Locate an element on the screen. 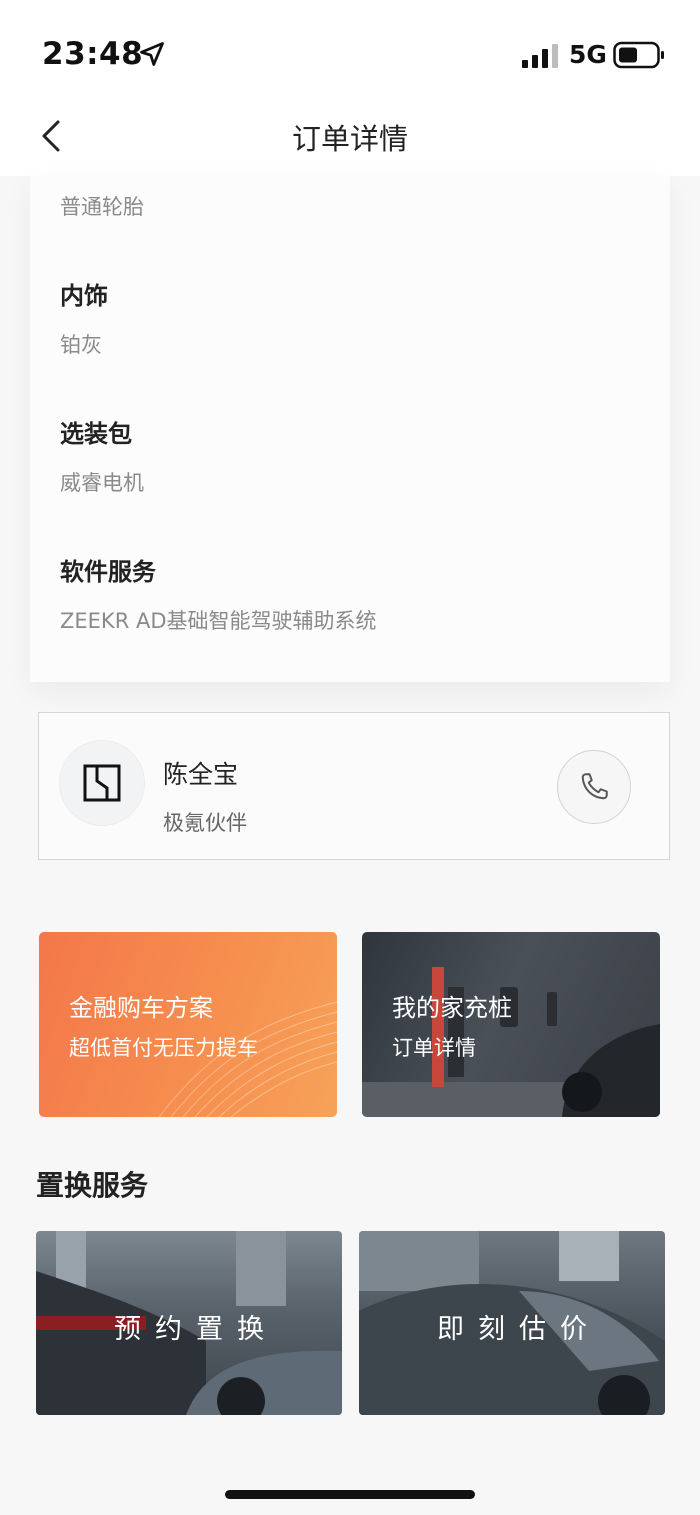 The width and height of the screenshot is (700, 1515). nav-bar: 订单详情 is located at coordinates (350, 138).